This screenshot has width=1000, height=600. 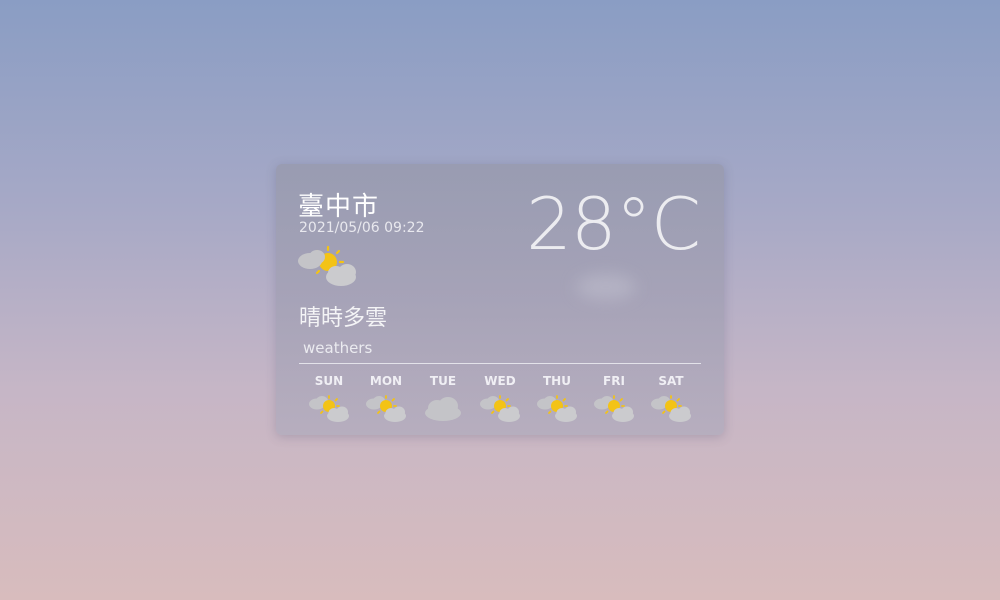 I want to click on forecast-day: WED, so click(x=500, y=398).